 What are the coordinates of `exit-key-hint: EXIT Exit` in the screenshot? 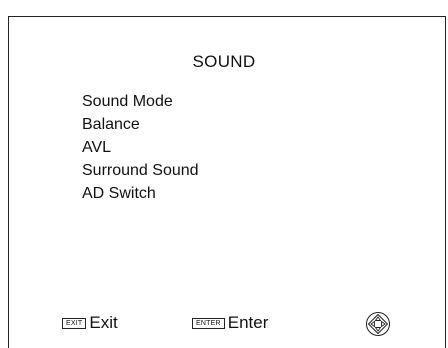 It's located at (90, 323).